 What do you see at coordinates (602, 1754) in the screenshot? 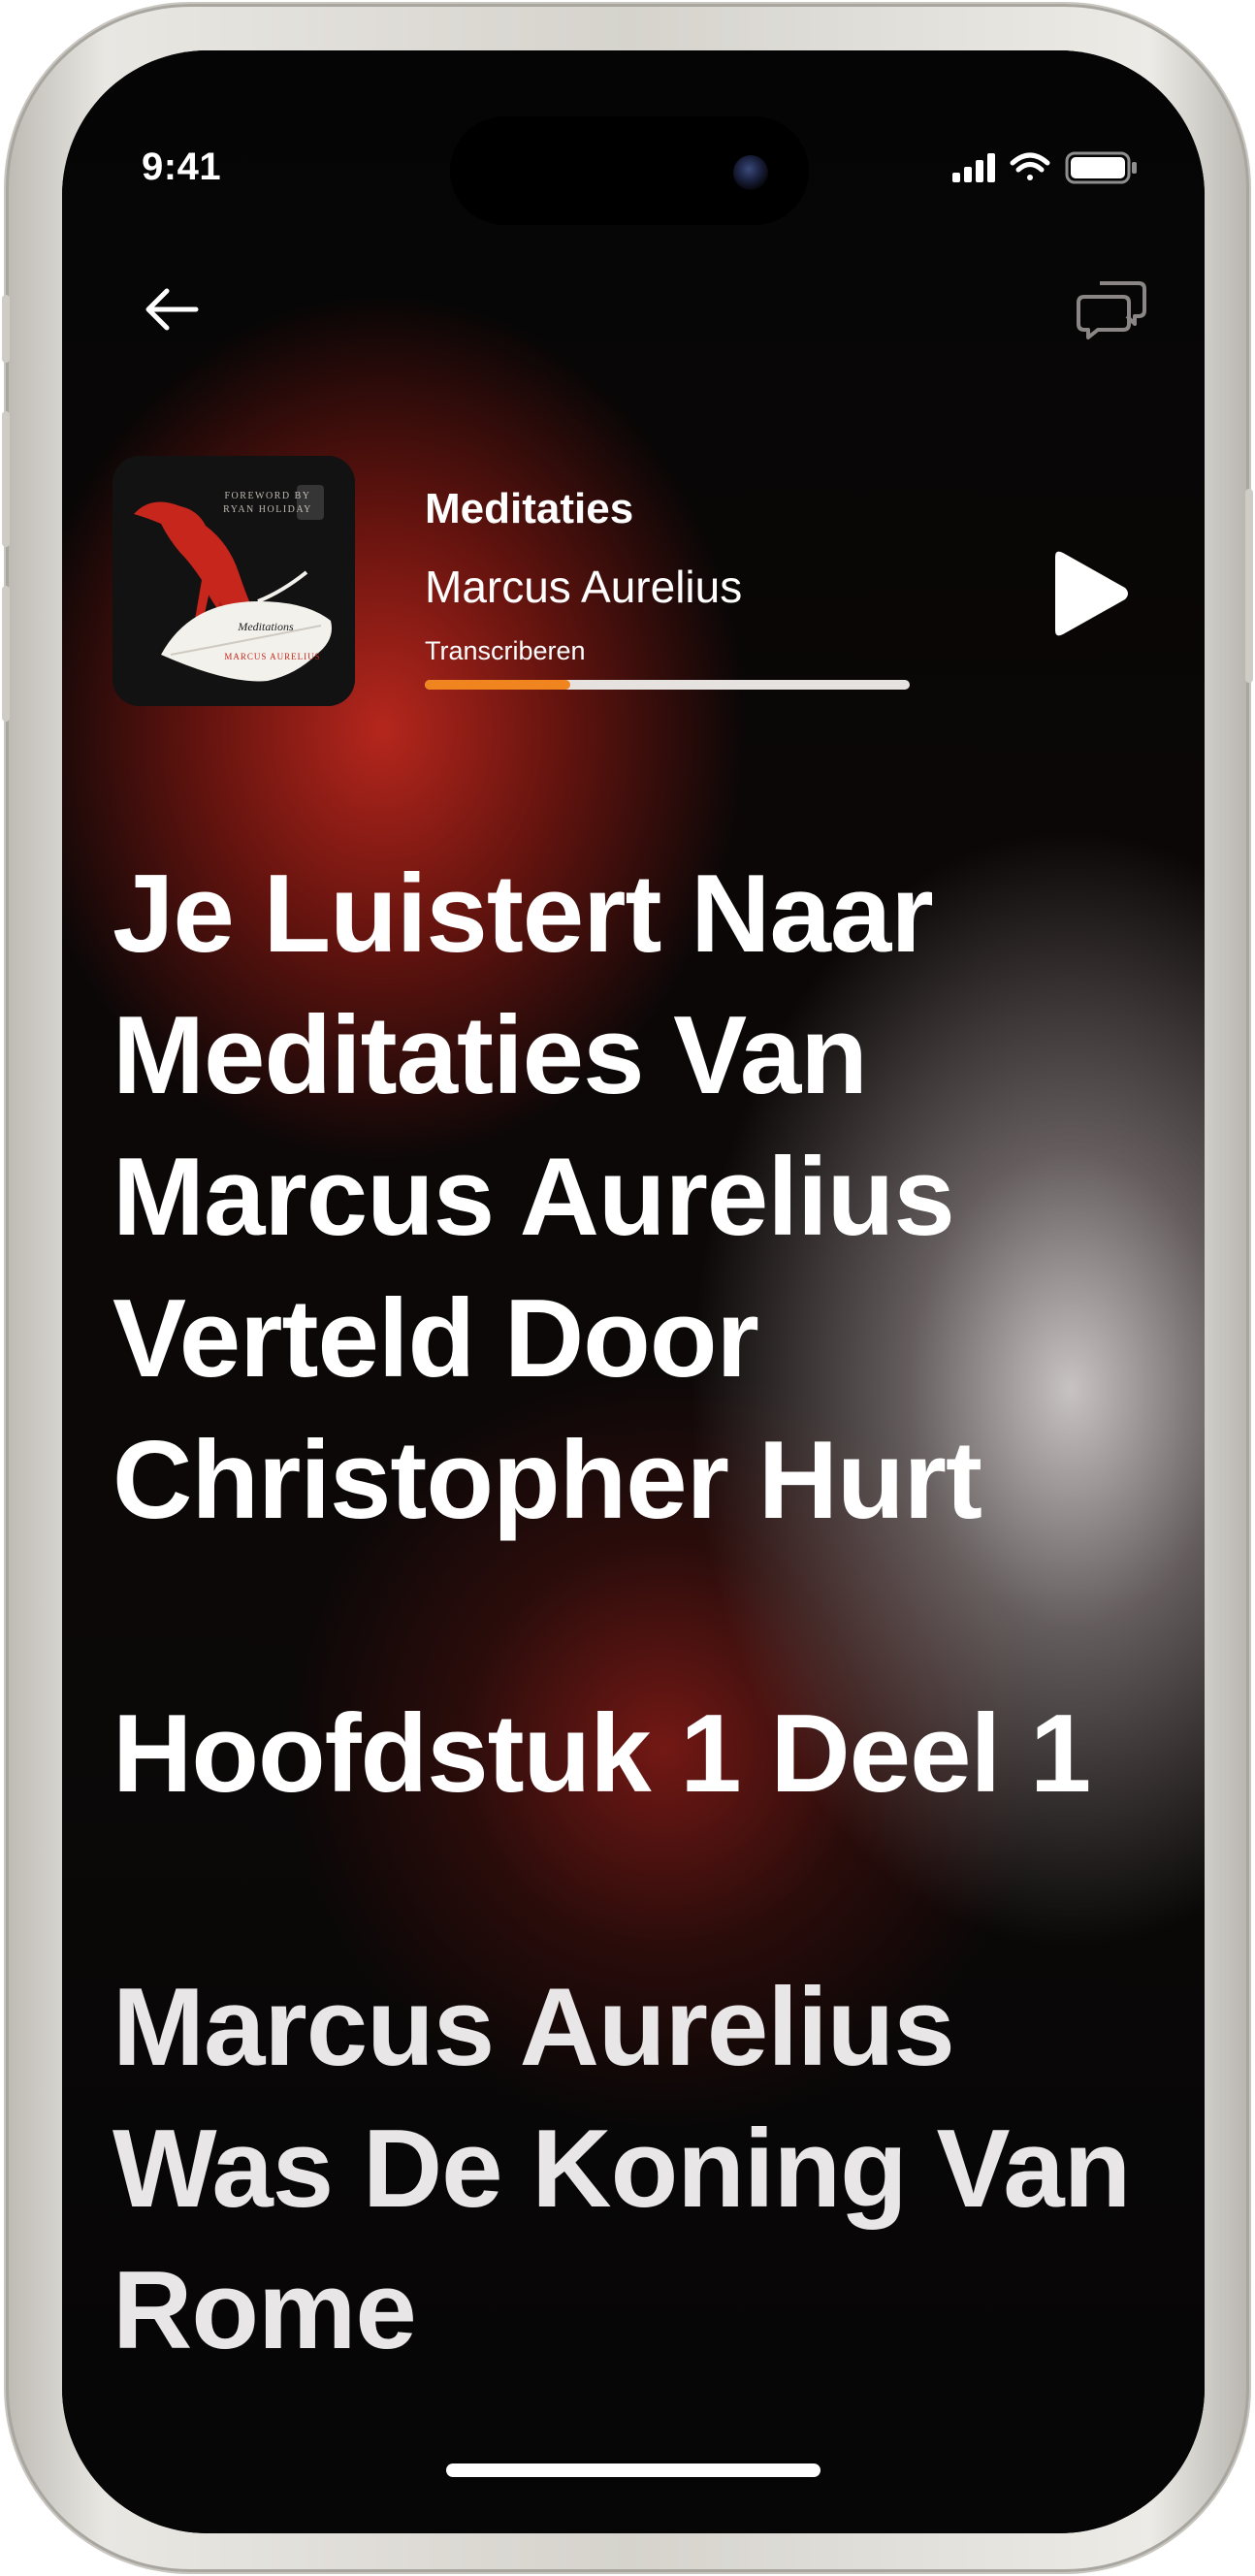
I see `transcript-paragraph: Hoofdstuk 1 Deel 1` at bounding box center [602, 1754].